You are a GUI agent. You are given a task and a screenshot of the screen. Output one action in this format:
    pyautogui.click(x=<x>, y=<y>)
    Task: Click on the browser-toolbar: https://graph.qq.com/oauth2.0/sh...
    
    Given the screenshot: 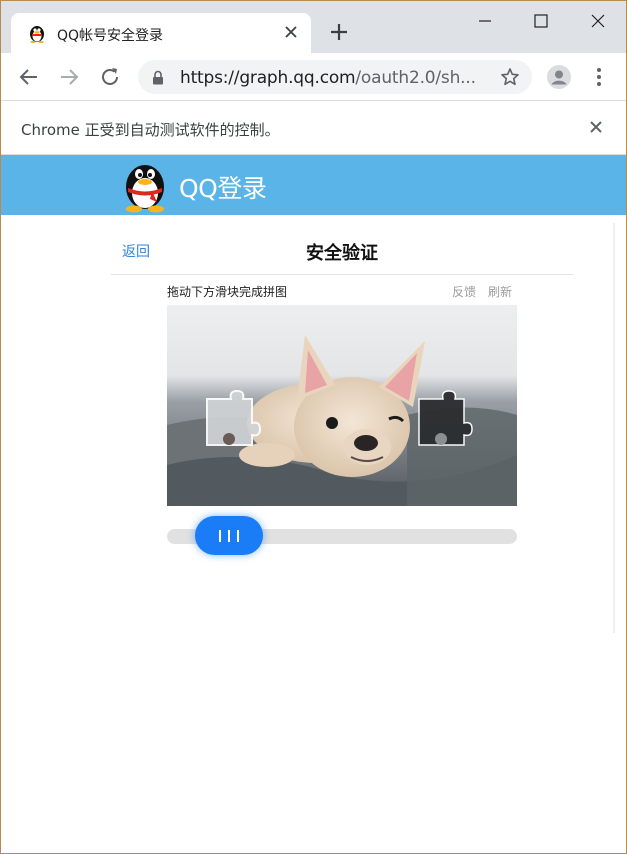 What is the action you would take?
    pyautogui.click(x=313, y=77)
    